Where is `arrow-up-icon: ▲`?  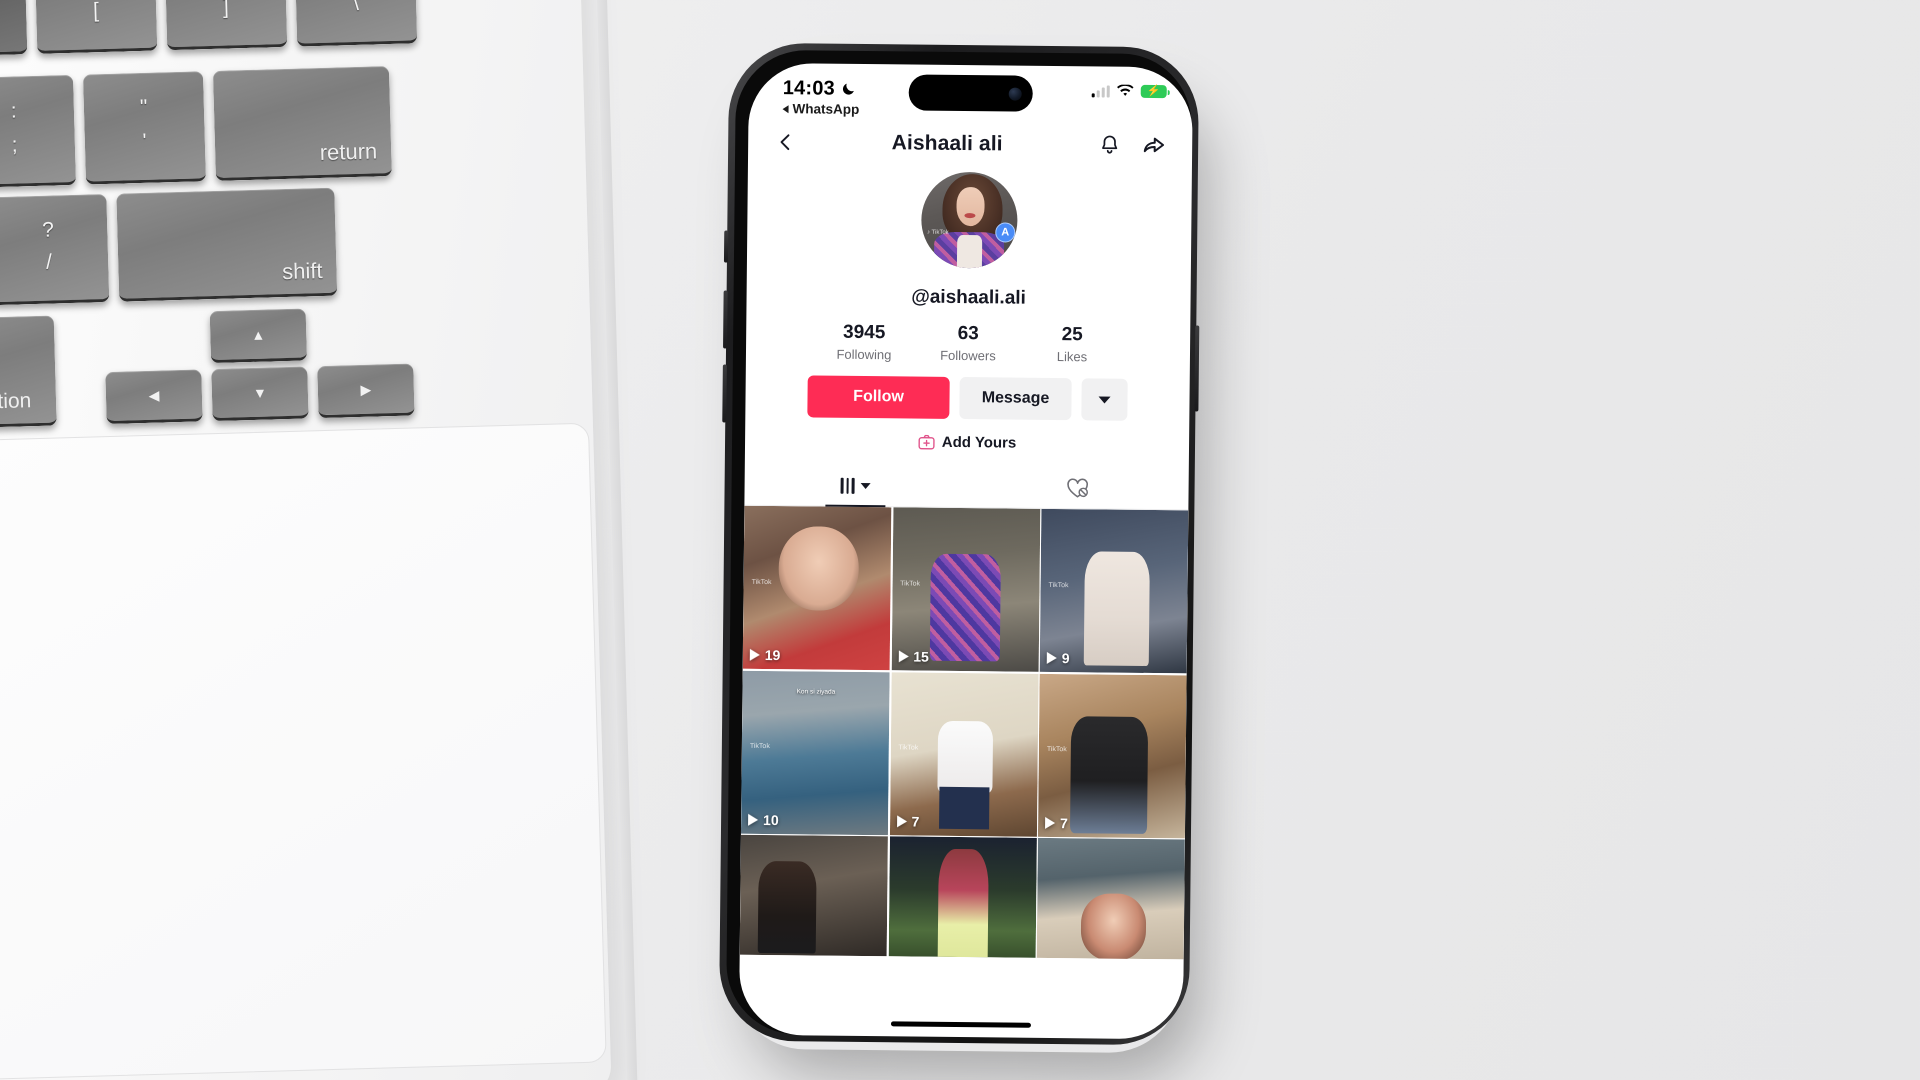 arrow-up-icon: ▲ is located at coordinates (258, 334).